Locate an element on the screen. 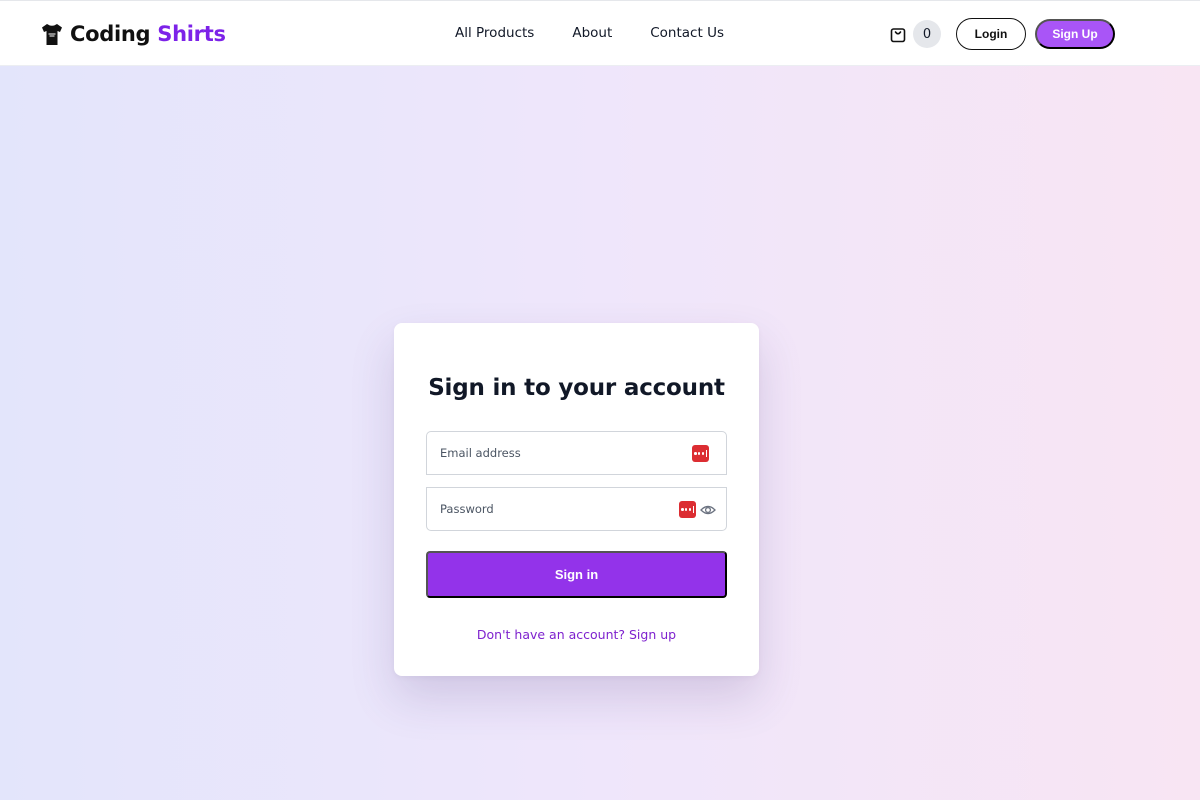 The width and height of the screenshot is (1200, 800). password-field: Password is located at coordinates (576, 509).